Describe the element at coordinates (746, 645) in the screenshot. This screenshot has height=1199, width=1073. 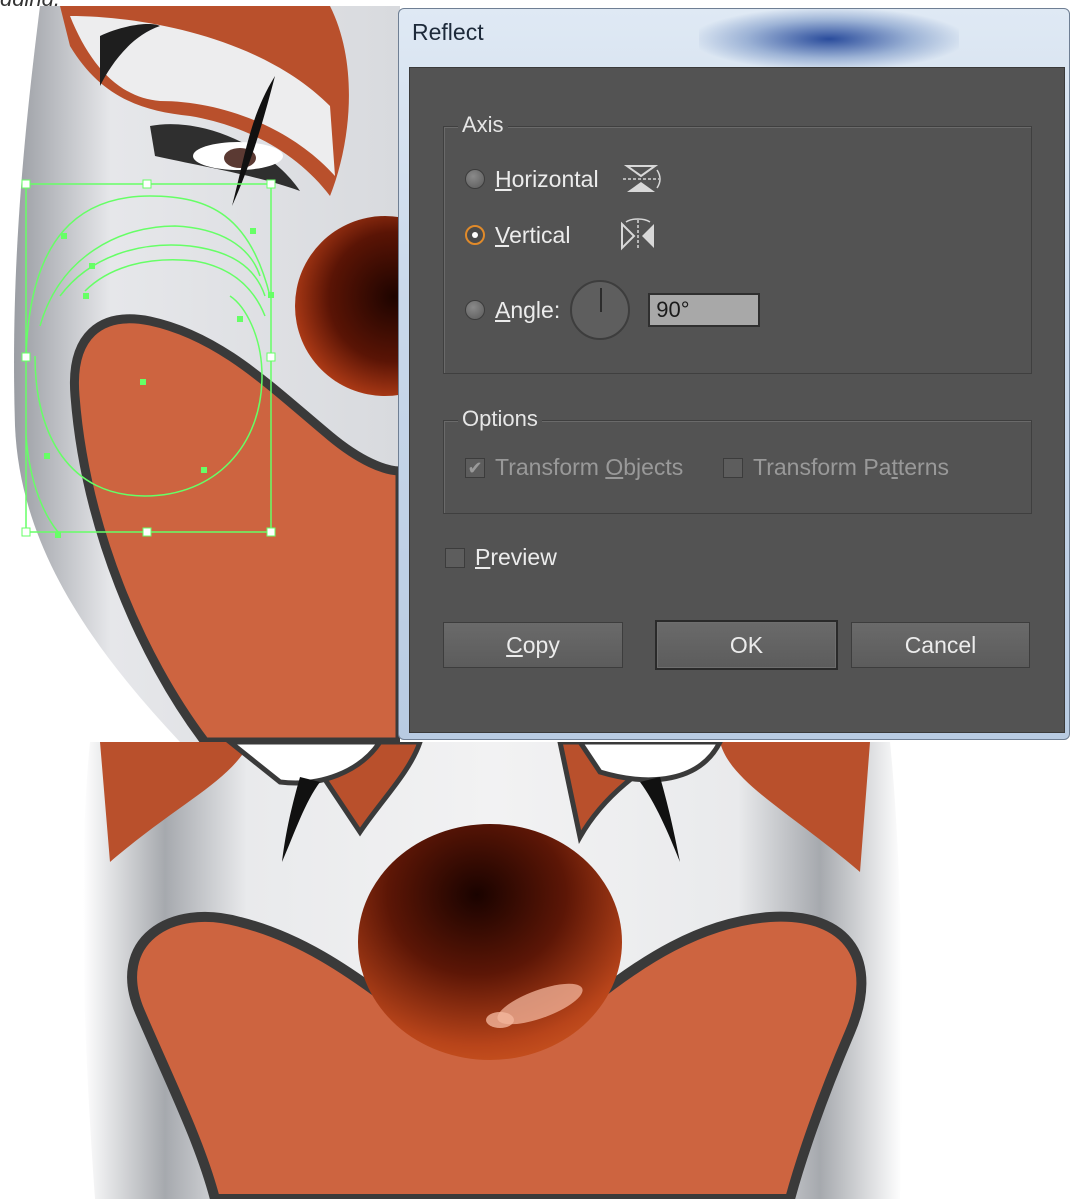
I see `ok-button: OK` at that location.